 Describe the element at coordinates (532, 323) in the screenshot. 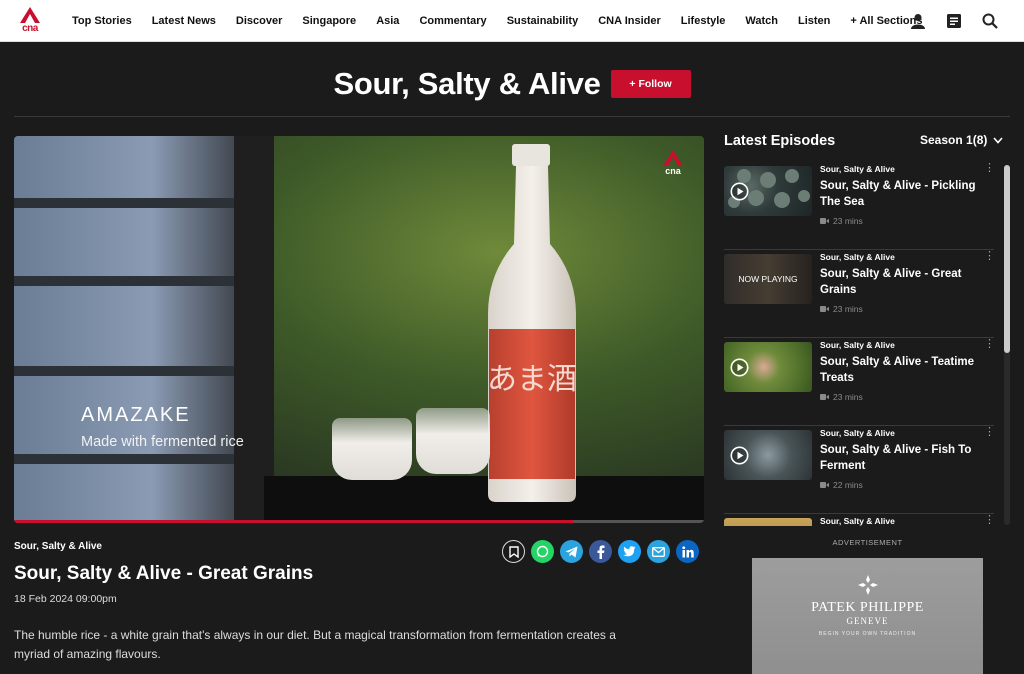

I see `amazake-bottle-illustration: あま酒` at that location.